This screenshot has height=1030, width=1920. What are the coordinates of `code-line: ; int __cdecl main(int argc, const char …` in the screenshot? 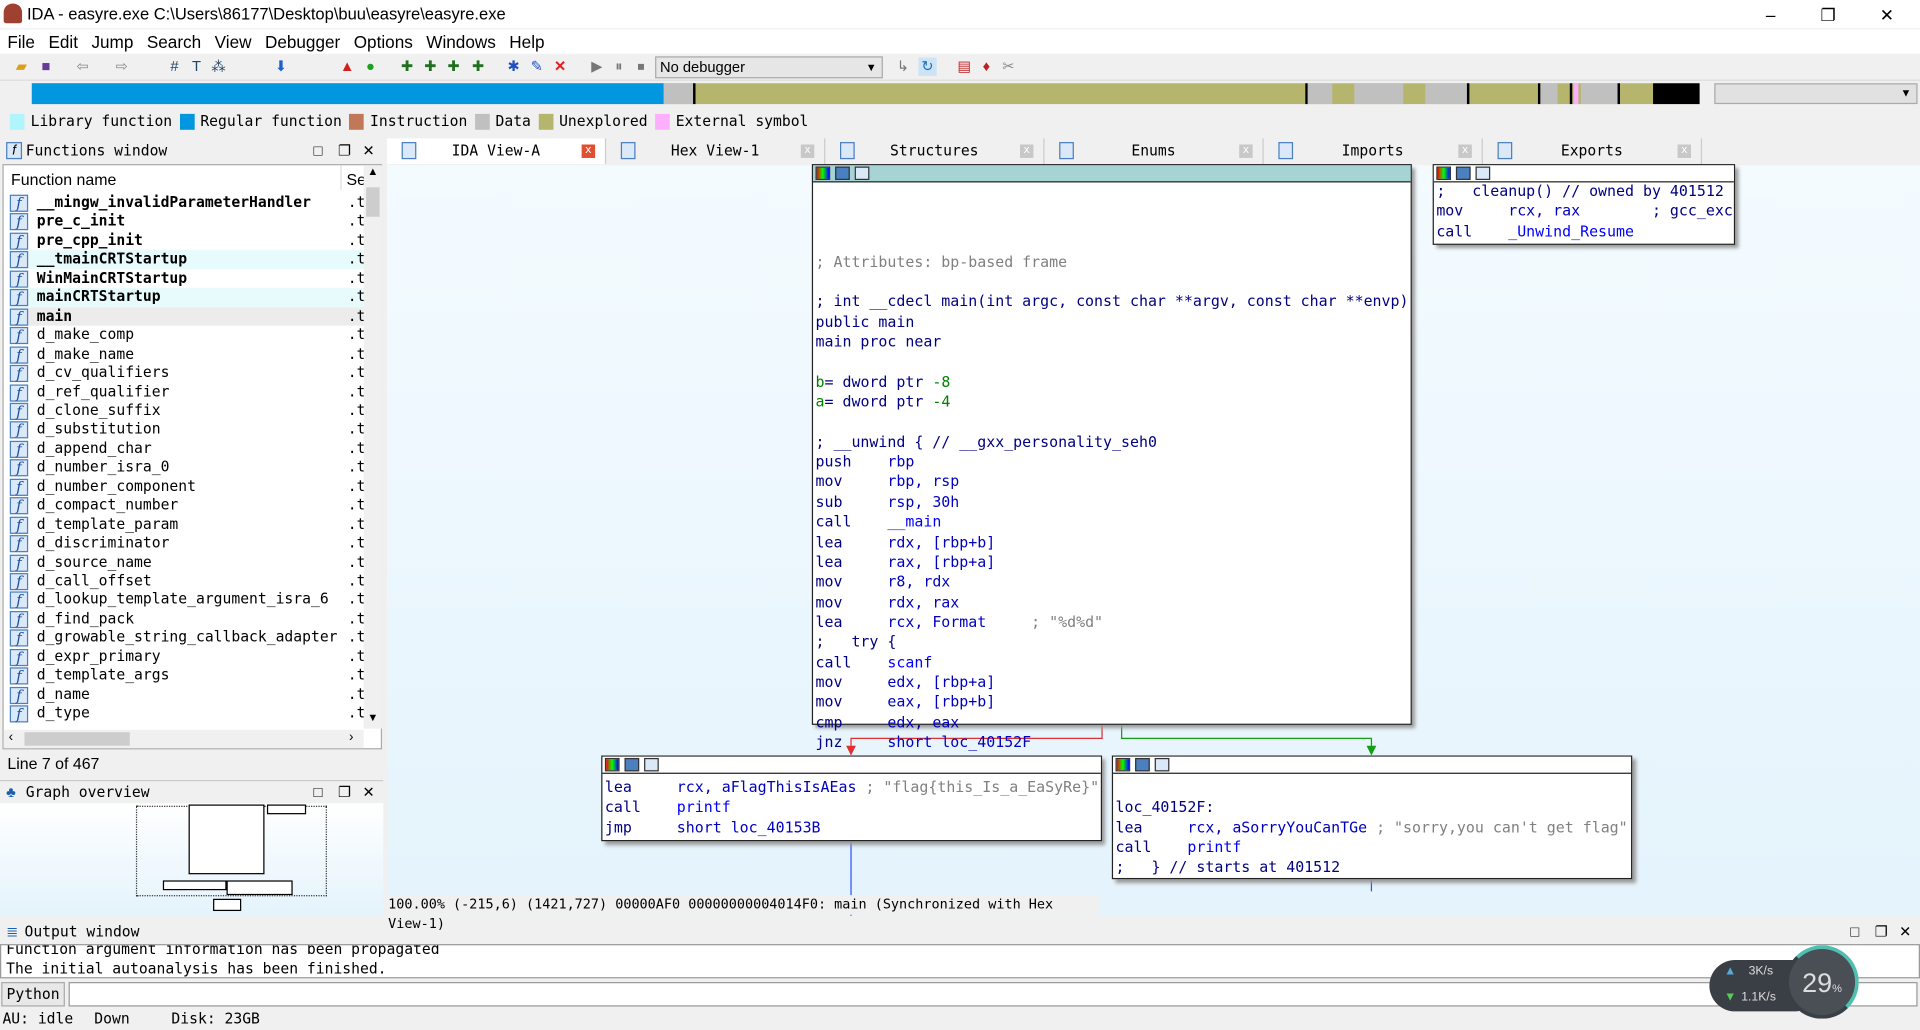 It's located at (1112, 302).